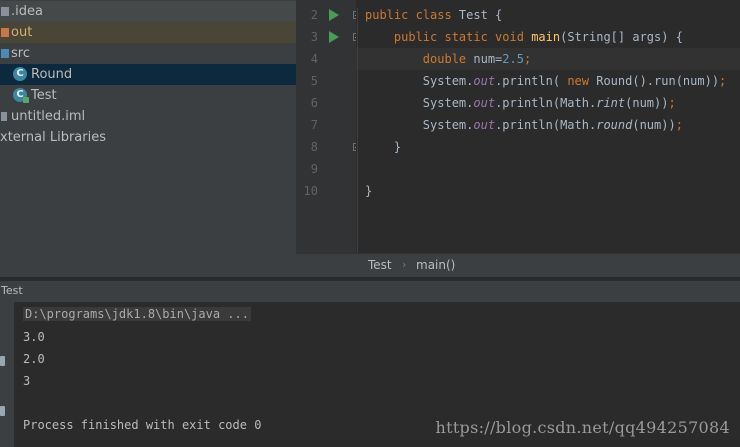 This screenshot has width=740, height=447. I want to click on line-number: 10, so click(310, 191).